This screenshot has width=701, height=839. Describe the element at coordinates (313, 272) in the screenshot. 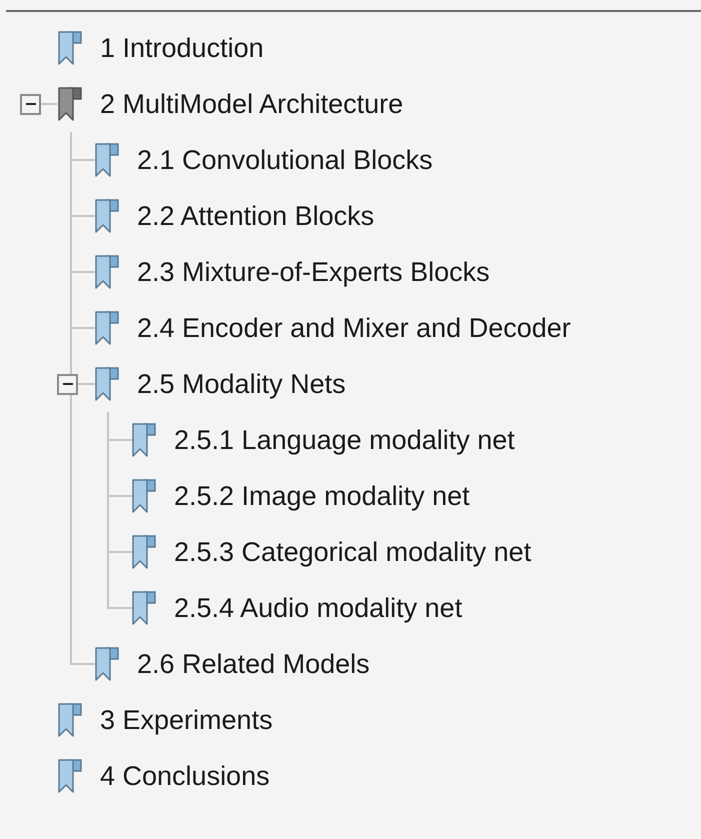

I see `bookmark-label: 2.3 Mixture-of-Experts Blocks` at that location.